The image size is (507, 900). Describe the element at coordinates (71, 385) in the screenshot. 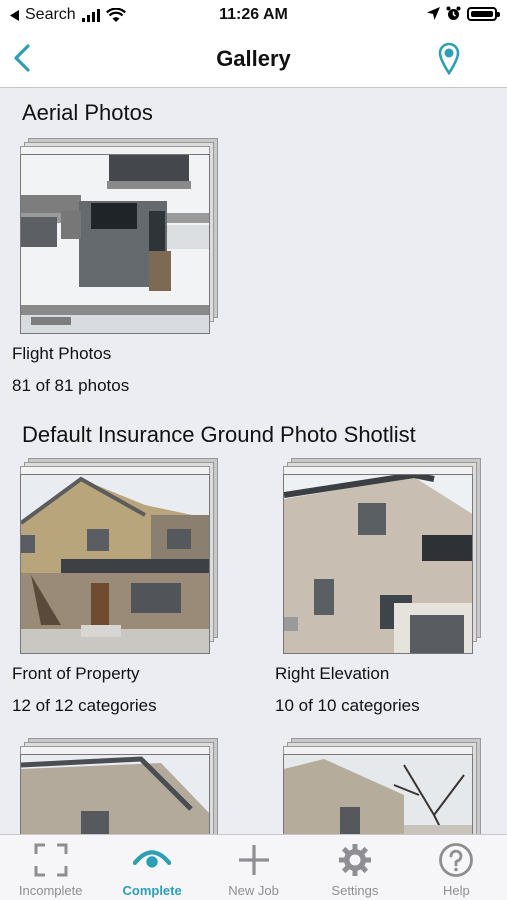

I see `album-count: 81 of 81 photos` at that location.